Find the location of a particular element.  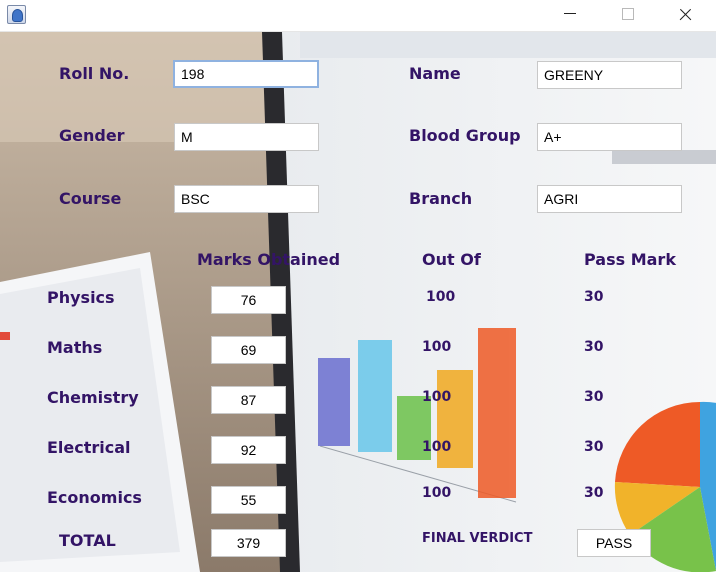

subject-label-economics: Economics is located at coordinates (94, 497).